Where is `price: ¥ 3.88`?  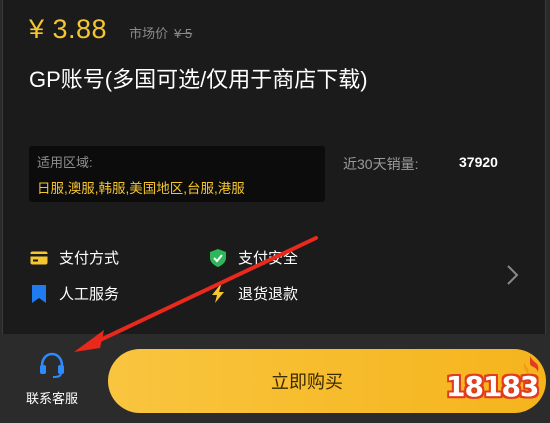
price: ¥ 3.88 is located at coordinates (68, 29).